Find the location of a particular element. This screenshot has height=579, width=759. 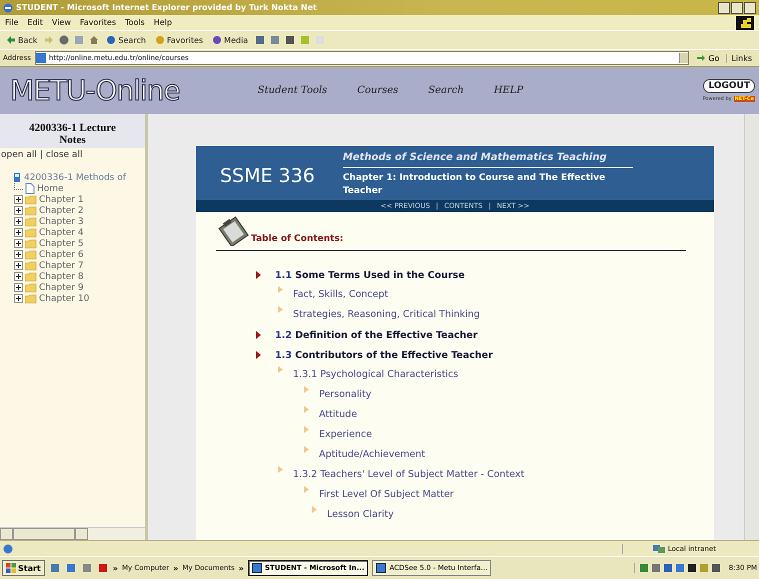

scroll-left-button is located at coordinates (6, 534).